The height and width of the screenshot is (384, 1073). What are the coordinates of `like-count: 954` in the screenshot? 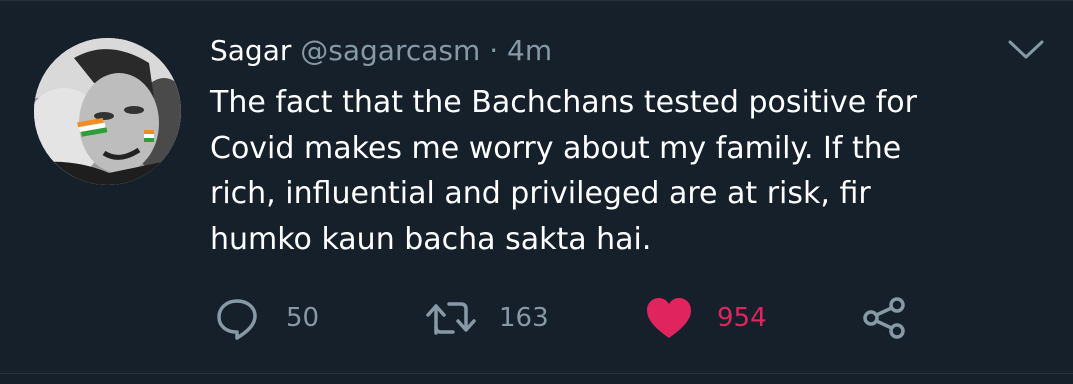 It's located at (742, 318).